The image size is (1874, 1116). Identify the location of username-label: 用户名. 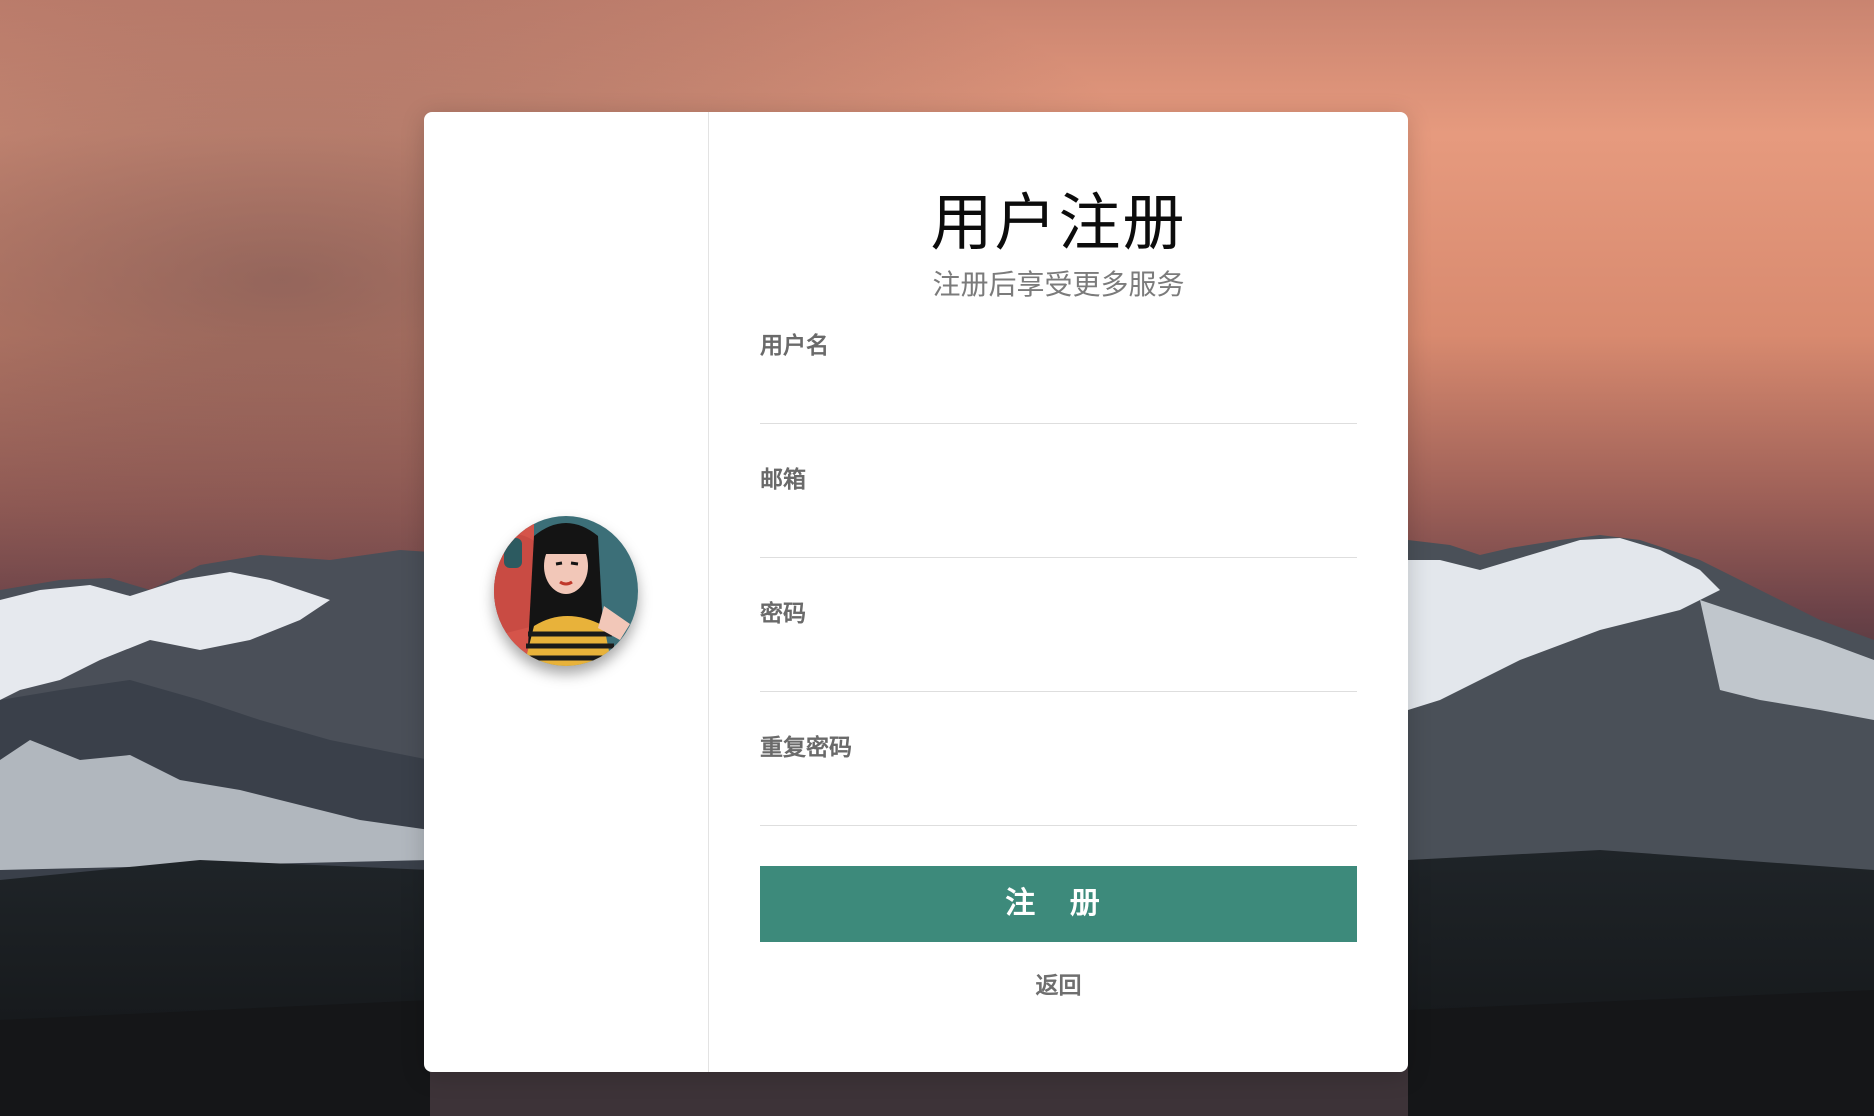
(794, 346).